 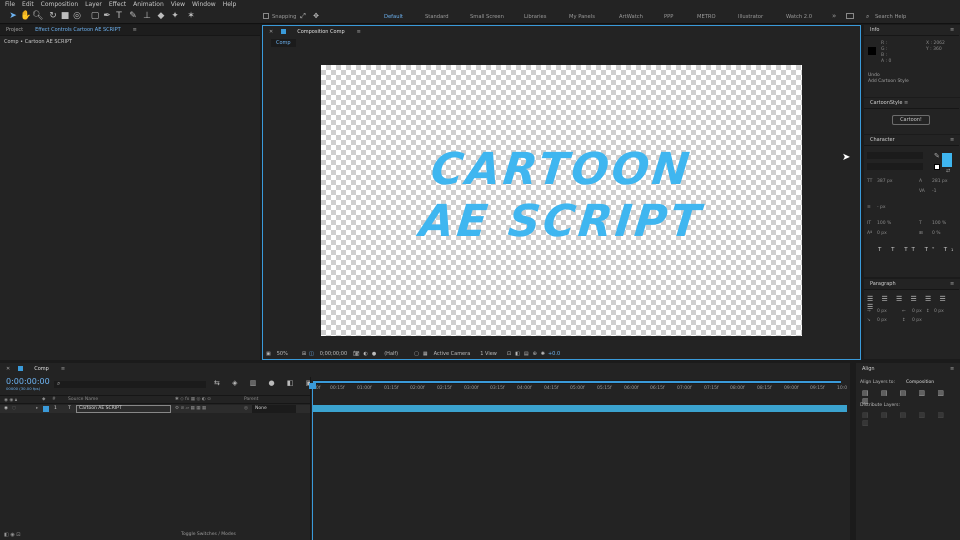 What do you see at coordinates (304, 354) in the screenshot?
I see `grid-icon: ⊞` at bounding box center [304, 354].